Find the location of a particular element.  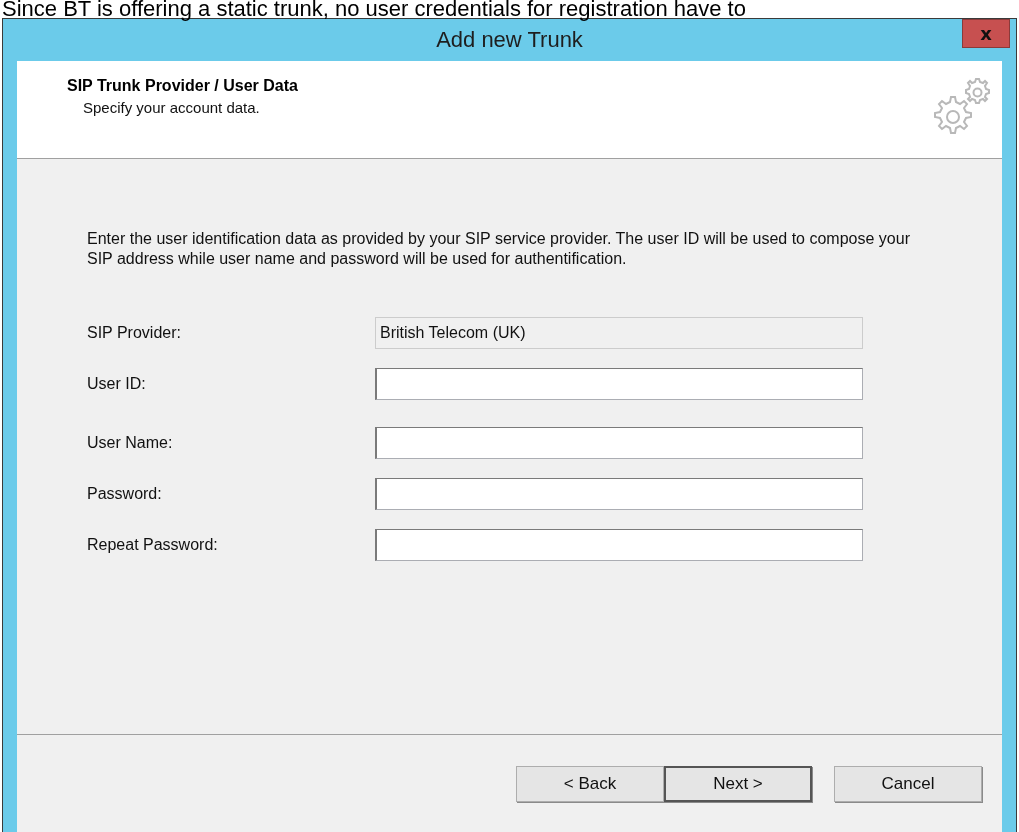

field-label: Repeat Password: is located at coordinates (153, 545).